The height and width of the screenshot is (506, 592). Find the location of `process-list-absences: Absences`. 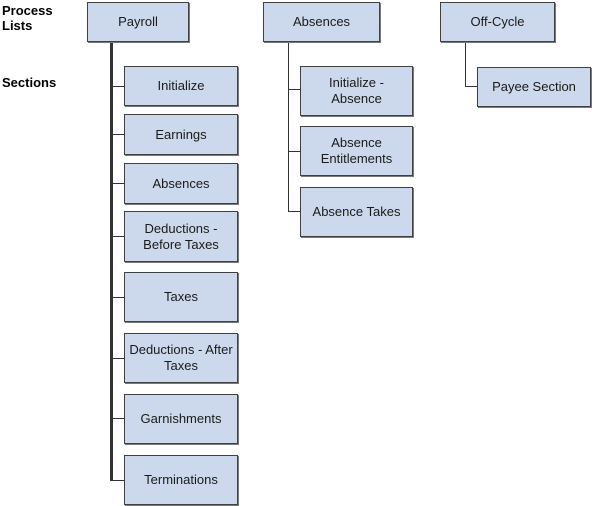

process-list-absences: Absences is located at coordinates (321, 22).